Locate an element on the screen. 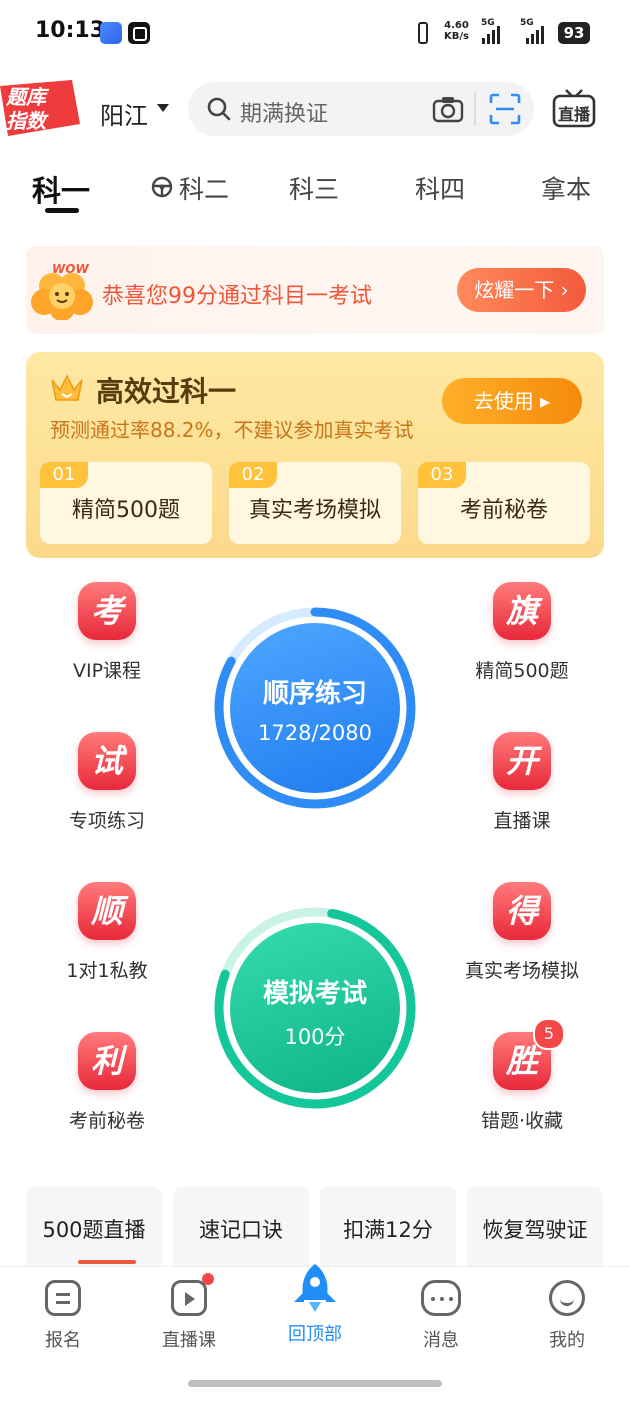 This screenshot has height=1401, width=630. de-badge-icon: 得 is located at coordinates (522, 911).